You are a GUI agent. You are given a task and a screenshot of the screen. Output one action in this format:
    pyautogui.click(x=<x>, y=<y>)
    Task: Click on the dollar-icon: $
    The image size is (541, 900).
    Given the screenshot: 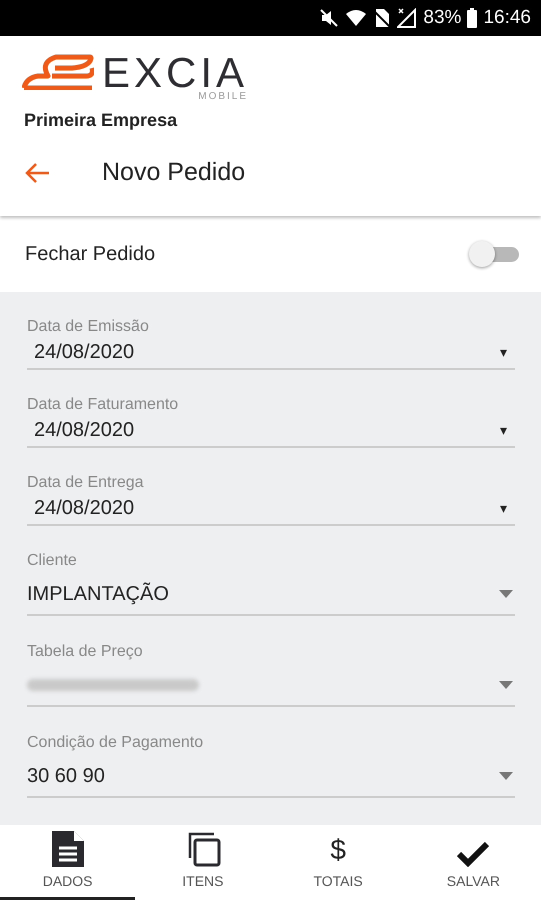 What is the action you would take?
    pyautogui.click(x=338, y=849)
    